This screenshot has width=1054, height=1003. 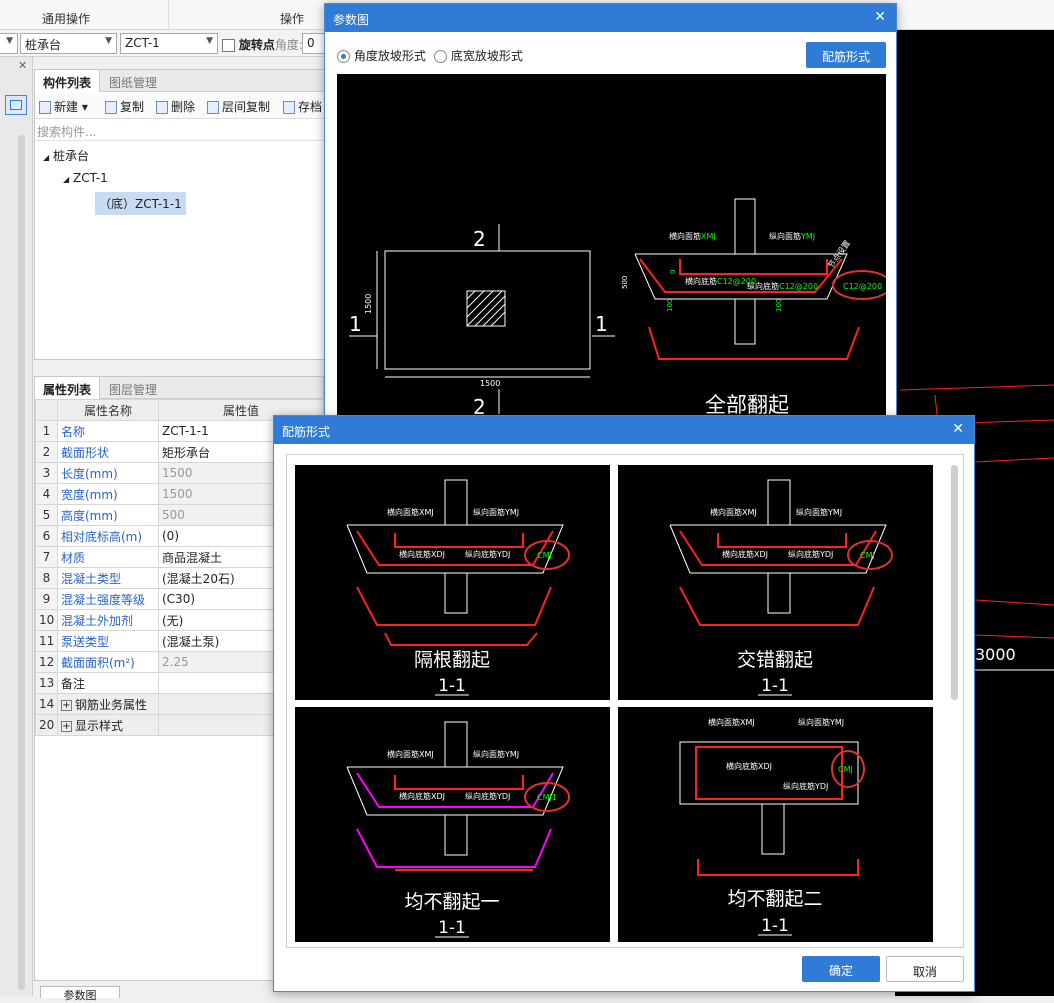 I want to click on row-index: 12, so click(x=46, y=662).